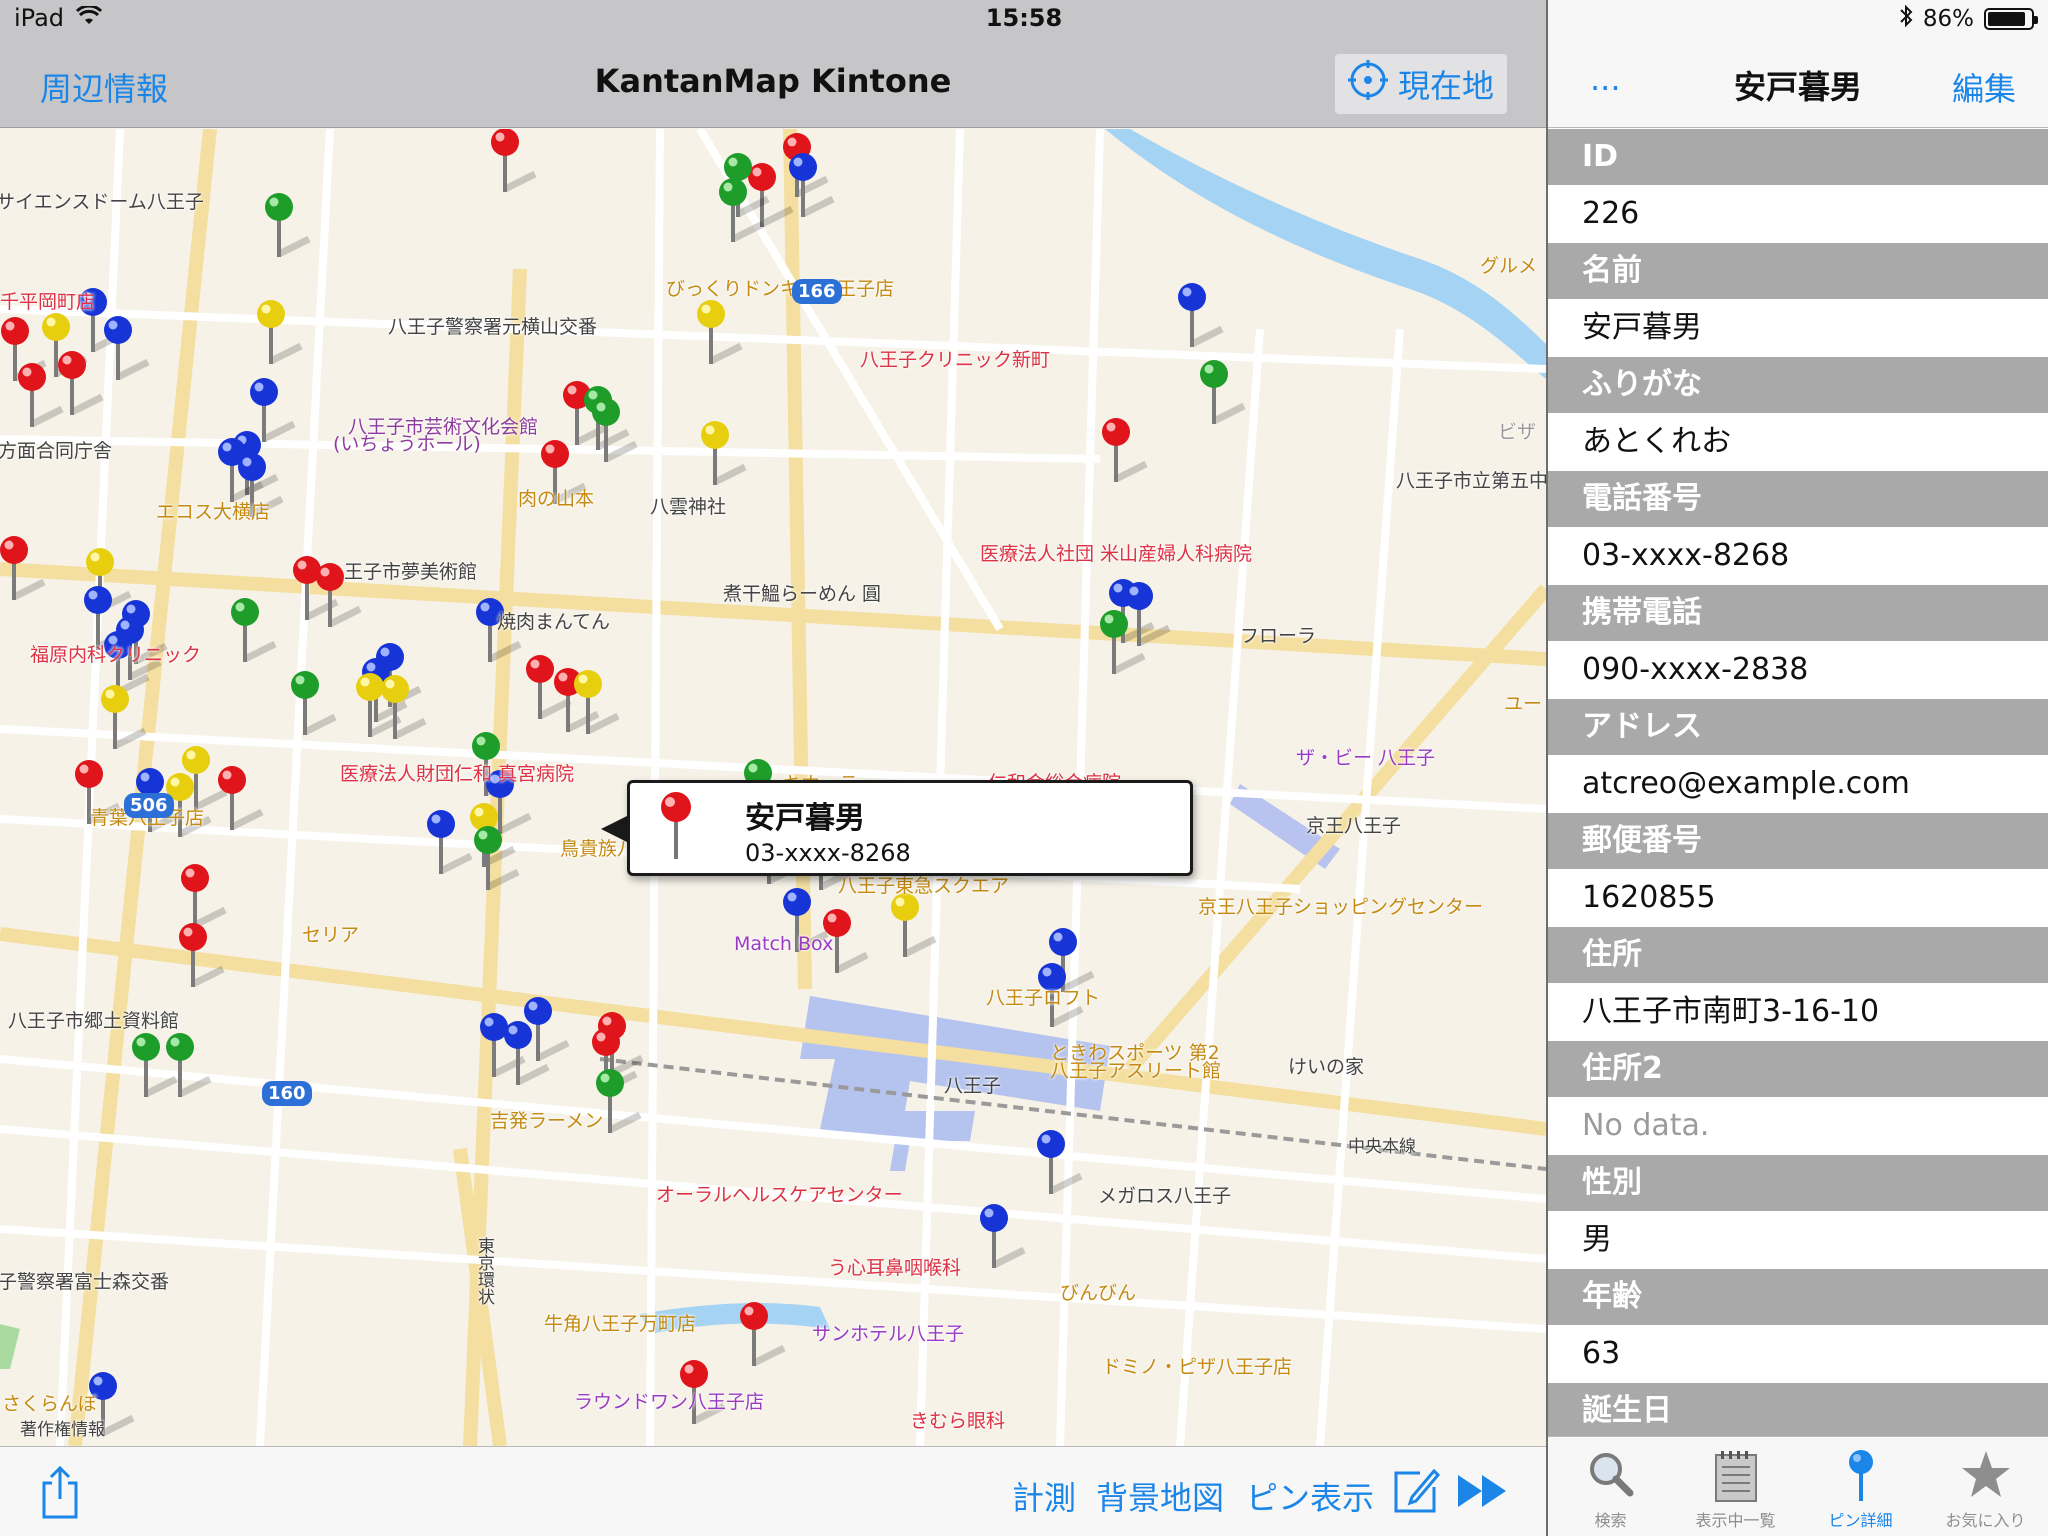 This screenshot has height=1536, width=2048. I want to click on map-label: 八王子市郷土資料館, so click(94, 1021).